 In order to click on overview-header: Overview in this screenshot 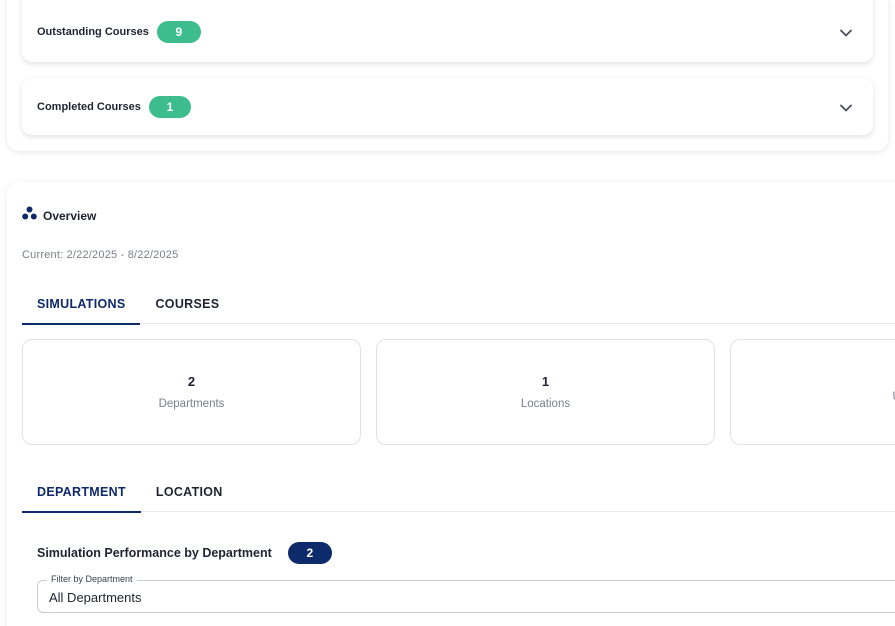, I will do `click(59, 215)`.